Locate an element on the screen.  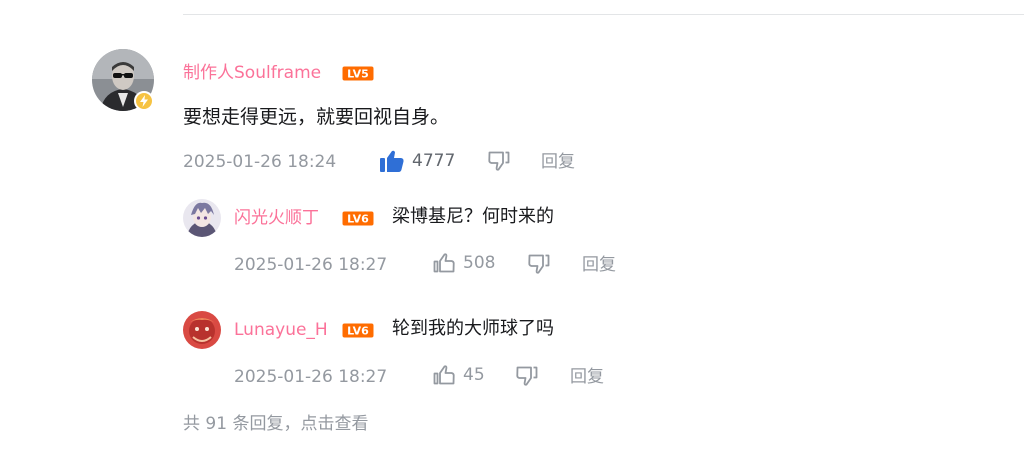
reply-username: 闪光火顺丁 is located at coordinates (276, 218).